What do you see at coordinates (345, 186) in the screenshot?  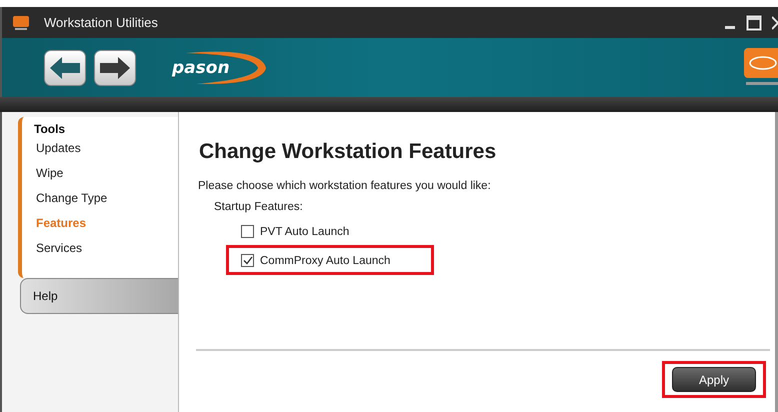 I see `instruction-text: Please choose which workstation features you would like:` at bounding box center [345, 186].